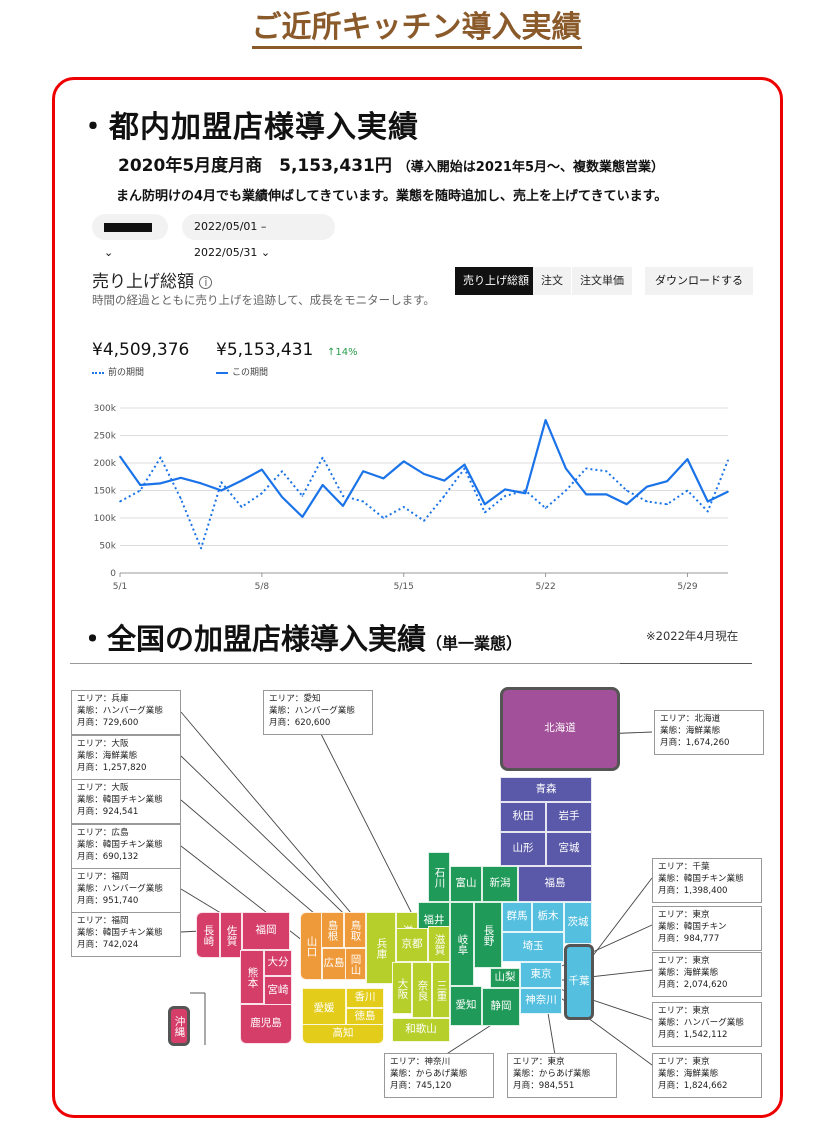 This screenshot has width=833, height=1143. What do you see at coordinates (126, 846) in the screenshot?
I see `info-box-hiroshima: エリア：広島 業態：韓国チキン業態 月商：690,132` at bounding box center [126, 846].